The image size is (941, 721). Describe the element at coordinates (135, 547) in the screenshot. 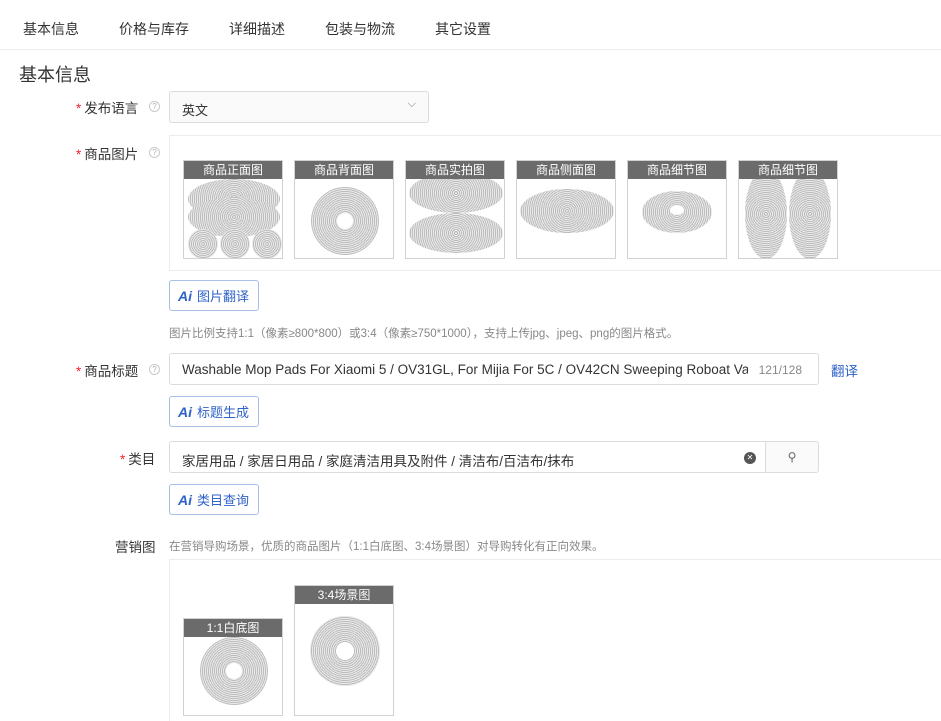

I see `marketing-label: 营销图` at that location.